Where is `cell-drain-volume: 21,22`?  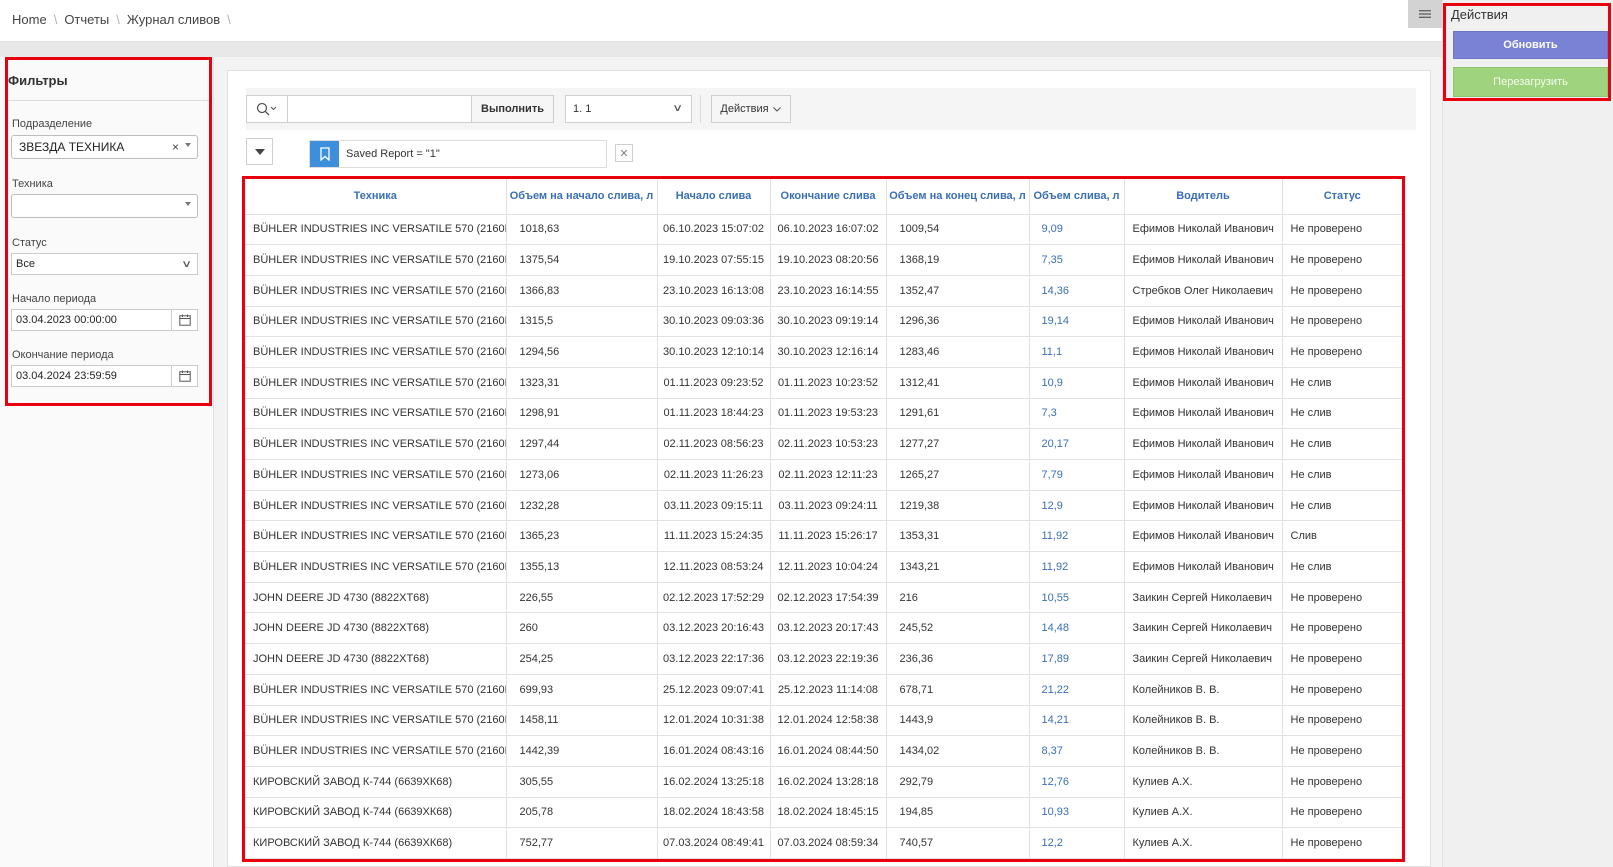 cell-drain-volume: 21,22 is located at coordinates (1077, 690).